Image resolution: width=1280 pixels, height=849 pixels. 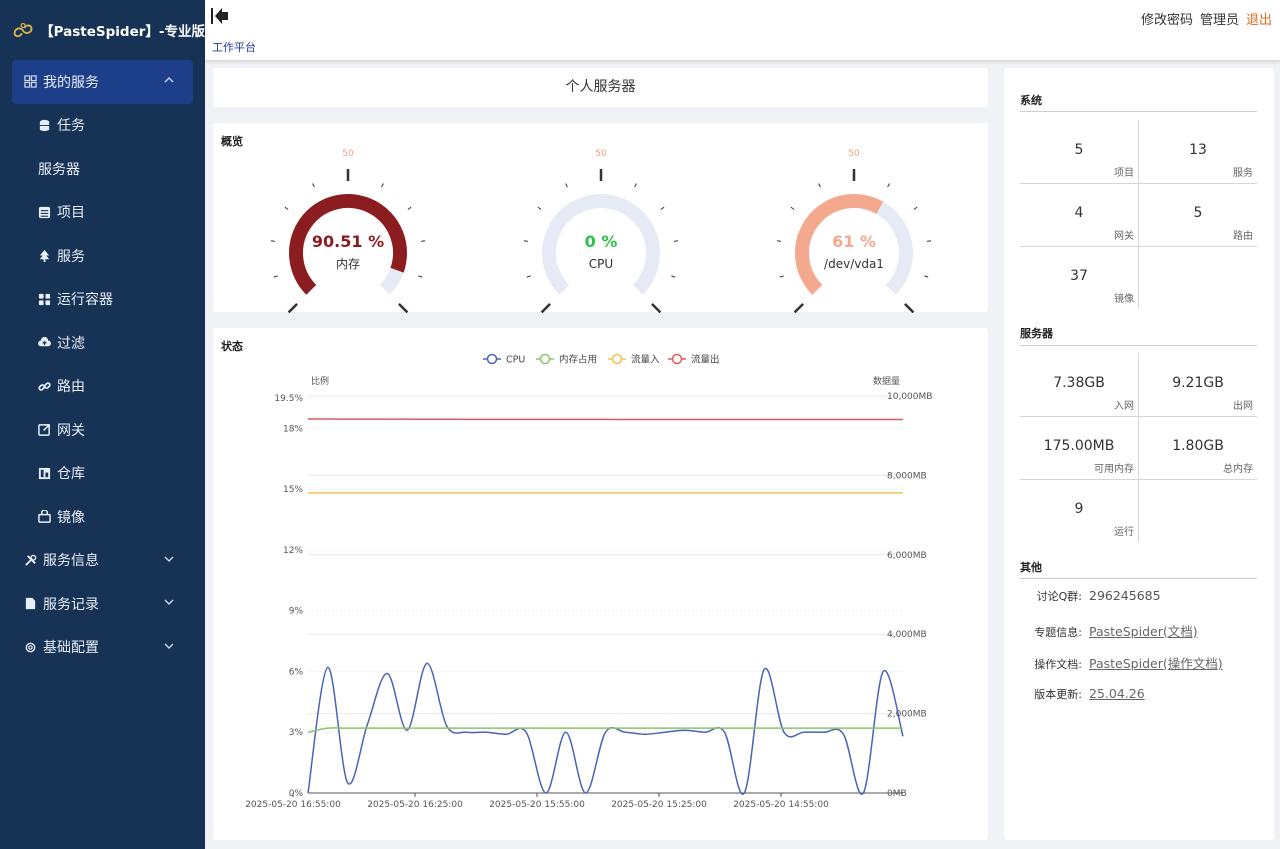 I want to click on sidebar-item: 过滤, so click(x=102, y=343).